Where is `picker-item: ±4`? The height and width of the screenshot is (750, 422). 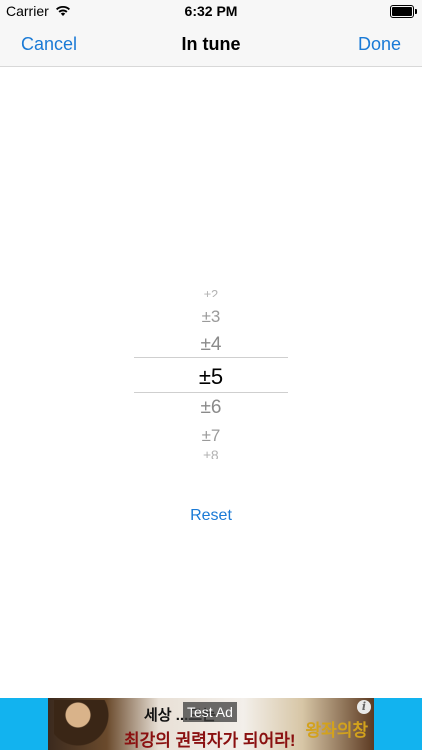 picker-item: ±4 is located at coordinates (211, 345).